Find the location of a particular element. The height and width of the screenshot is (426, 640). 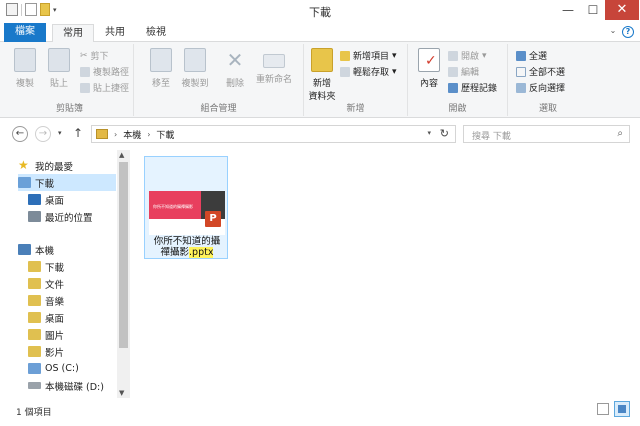

history-button: 歷程記錄 is located at coordinates (472, 87).